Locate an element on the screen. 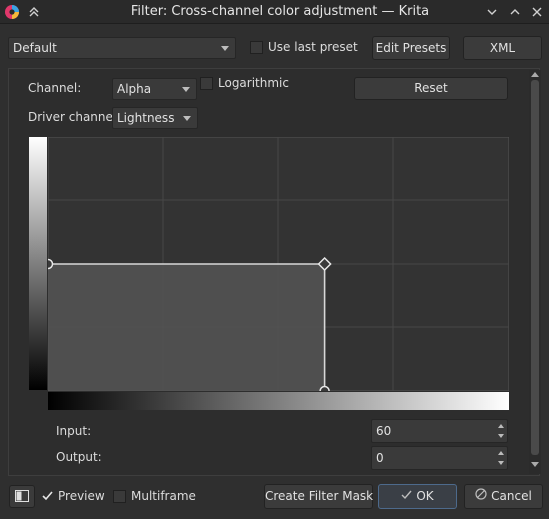  krita-logo-icon is located at coordinates (12, 12).